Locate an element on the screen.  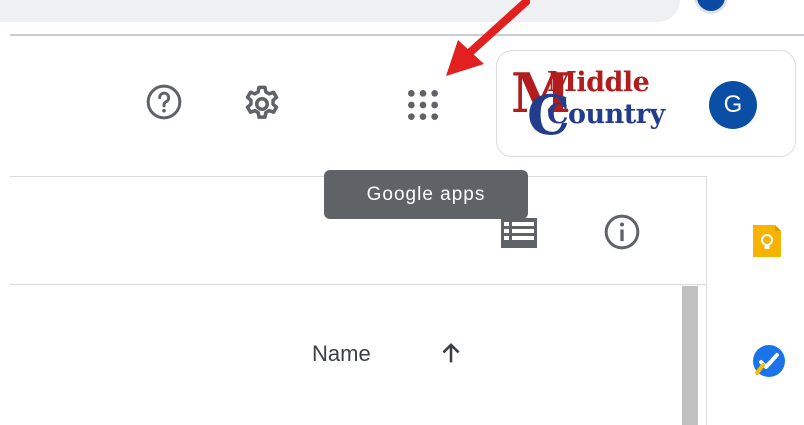
help-button is located at coordinates (164, 102).